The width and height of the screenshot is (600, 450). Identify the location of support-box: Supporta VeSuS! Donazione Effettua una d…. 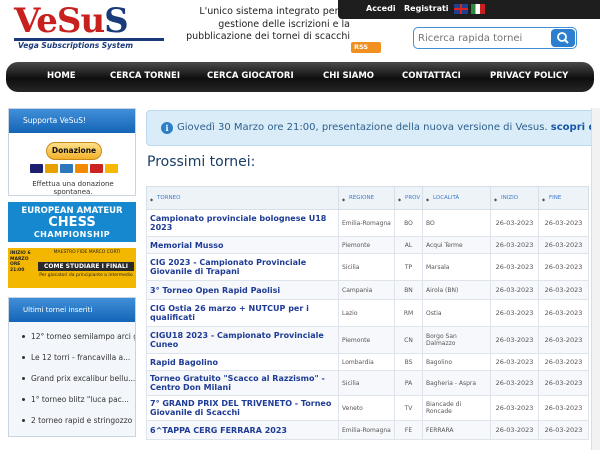
(72, 152).